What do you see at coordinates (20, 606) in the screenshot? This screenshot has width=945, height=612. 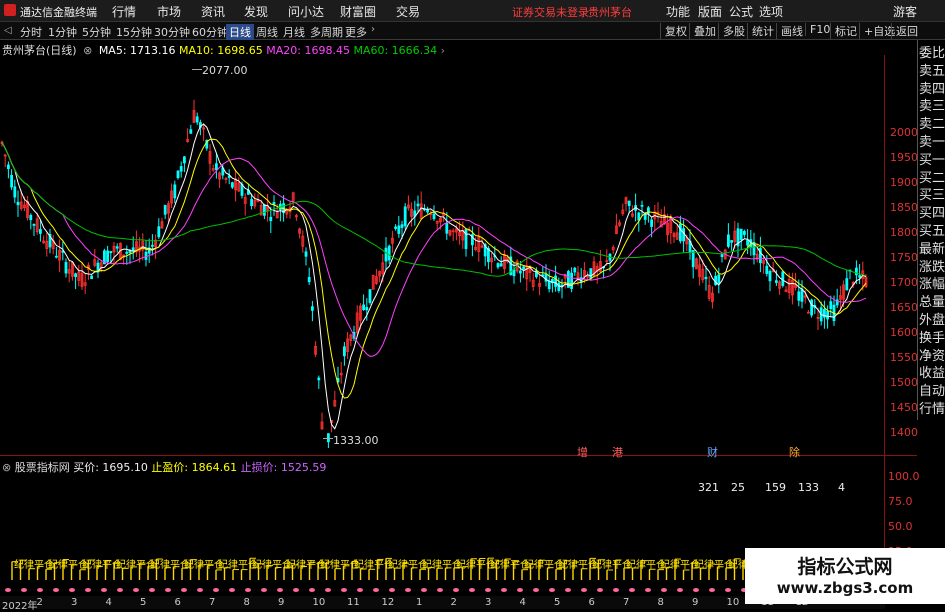 I see `x-tick: 2022年` at bounding box center [20, 606].